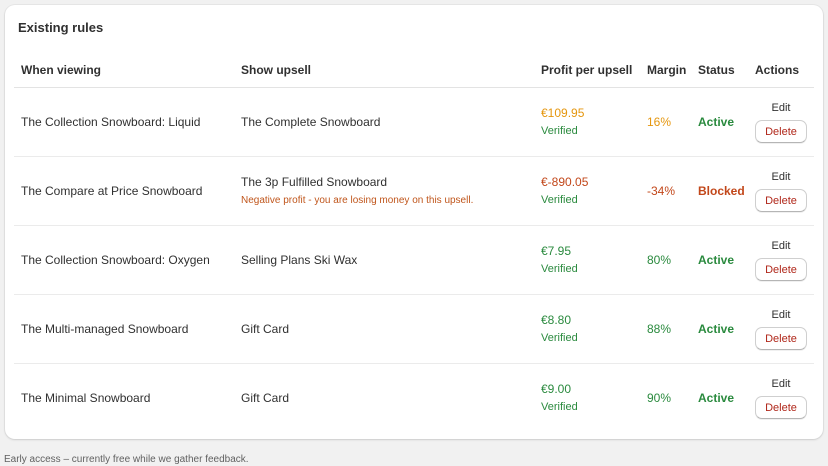 The image size is (828, 466). Describe the element at coordinates (124, 70) in the screenshot. I see `header-when-viewing: When viewing` at that location.